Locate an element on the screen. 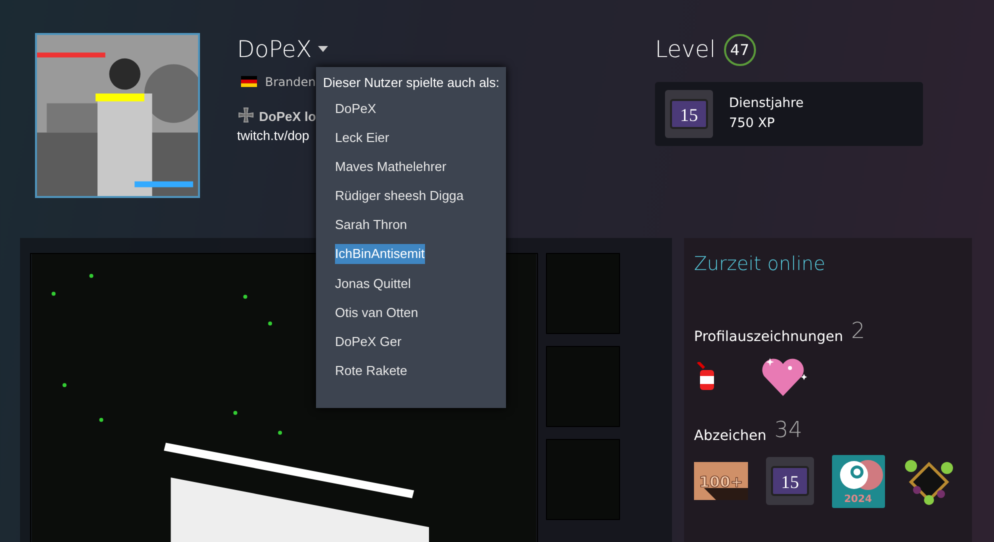 The image size is (994, 542). badge-card: 15 Dienstjahre 750 XP is located at coordinates (789, 114).